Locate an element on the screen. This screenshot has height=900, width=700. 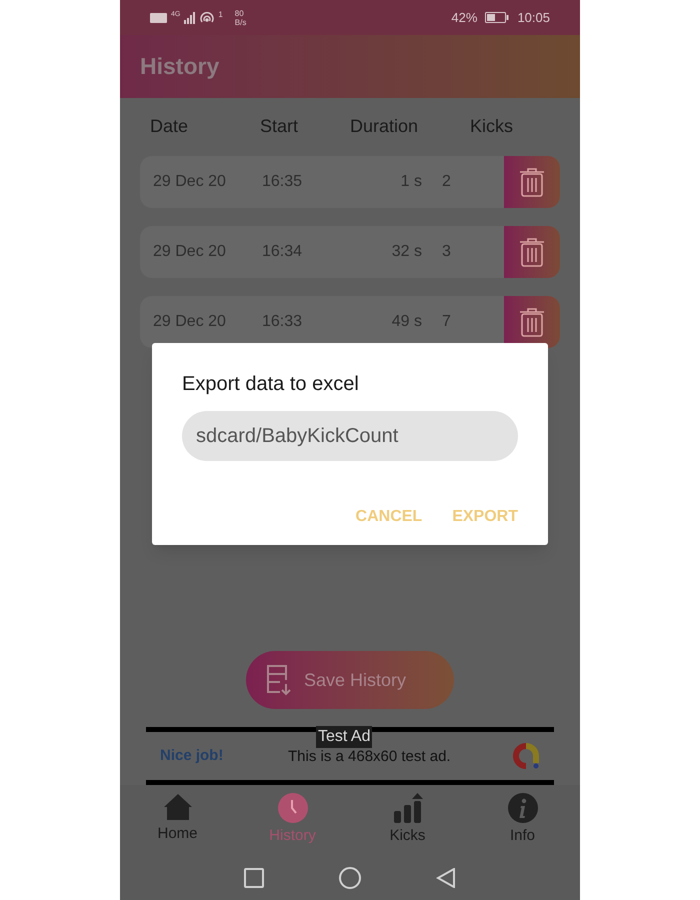
battery-icon is located at coordinates (497, 17).